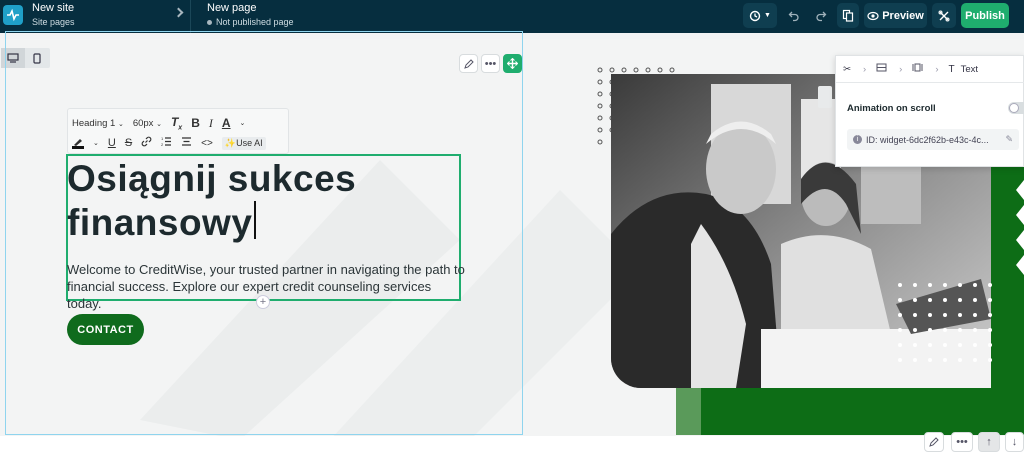 Image resolution: width=1024 pixels, height=467 pixels. What do you see at coordinates (255, 22) in the screenshot?
I see `page-status-text: Not published page` at bounding box center [255, 22].